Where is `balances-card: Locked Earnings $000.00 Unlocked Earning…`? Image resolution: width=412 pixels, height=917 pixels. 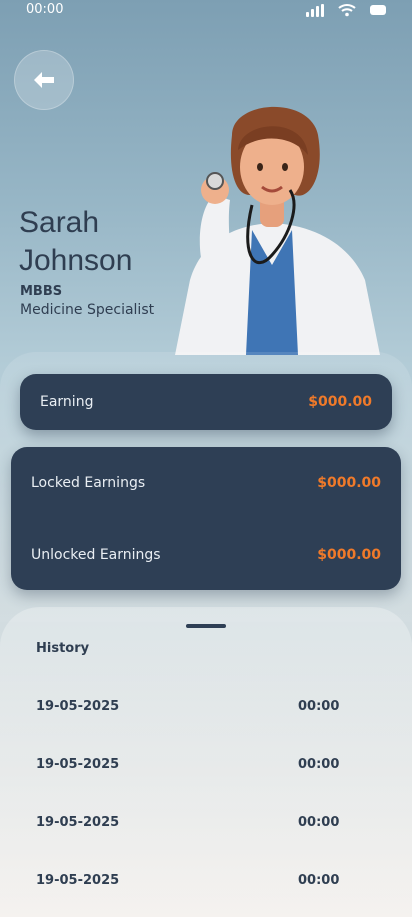 balances-card: Locked Earnings $000.00 Unlocked Earning… is located at coordinates (206, 518).